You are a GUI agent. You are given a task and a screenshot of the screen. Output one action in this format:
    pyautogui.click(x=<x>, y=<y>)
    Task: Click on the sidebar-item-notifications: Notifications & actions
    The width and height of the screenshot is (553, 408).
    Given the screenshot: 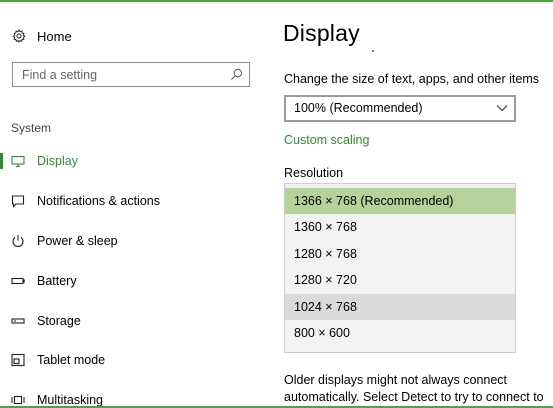 What is the action you would take?
    pyautogui.click(x=135, y=201)
    